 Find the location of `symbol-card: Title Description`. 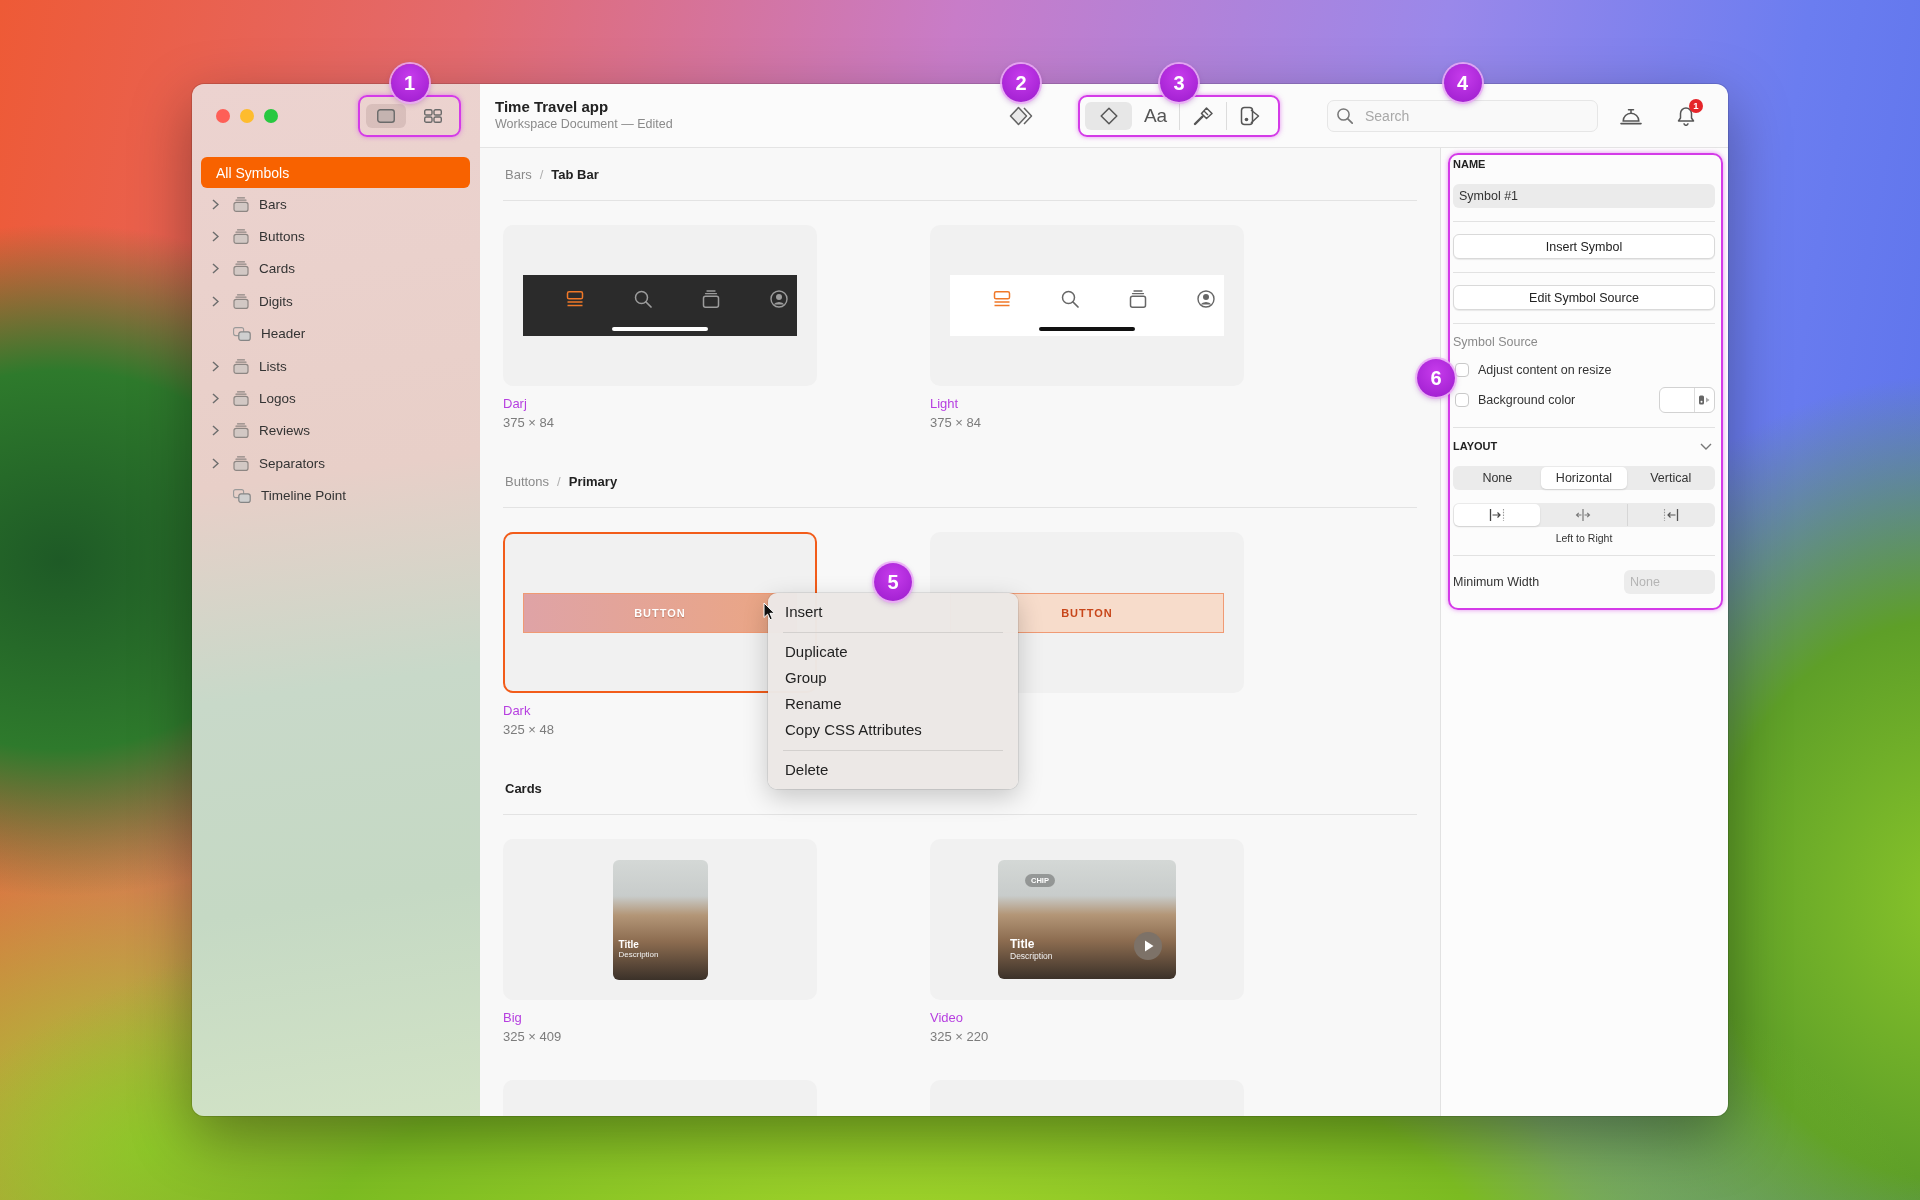

symbol-card: Title Description is located at coordinates (660, 919).